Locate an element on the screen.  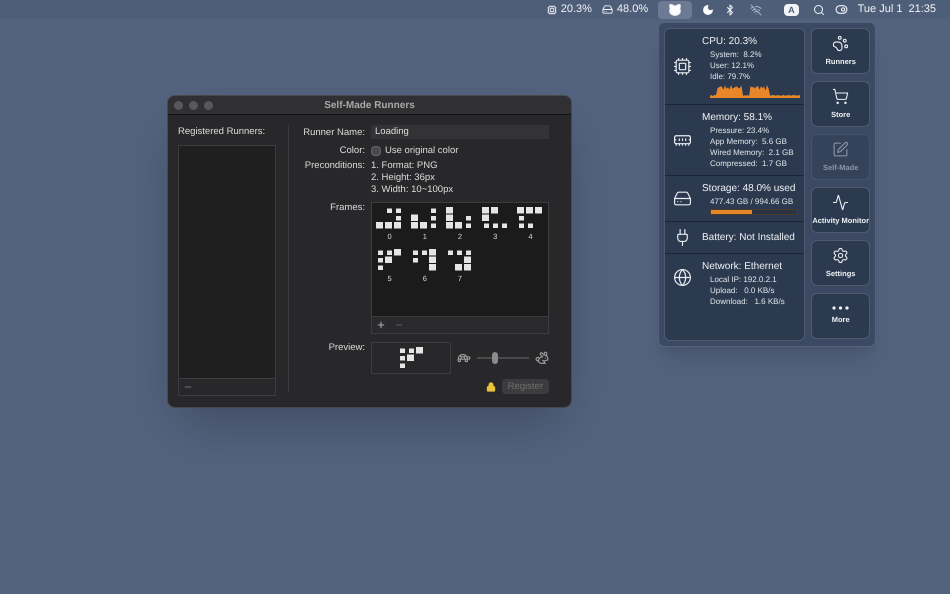
section-title: Storage: 48.0% used is located at coordinates (749, 189).